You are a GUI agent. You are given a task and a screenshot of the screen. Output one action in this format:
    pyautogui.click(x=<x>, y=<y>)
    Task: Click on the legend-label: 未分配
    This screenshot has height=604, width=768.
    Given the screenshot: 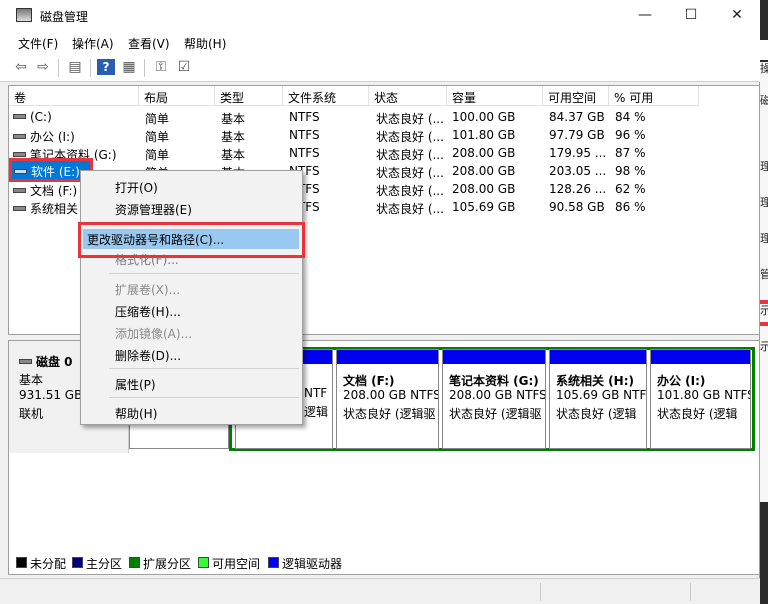 What is the action you would take?
    pyautogui.click(x=48, y=564)
    